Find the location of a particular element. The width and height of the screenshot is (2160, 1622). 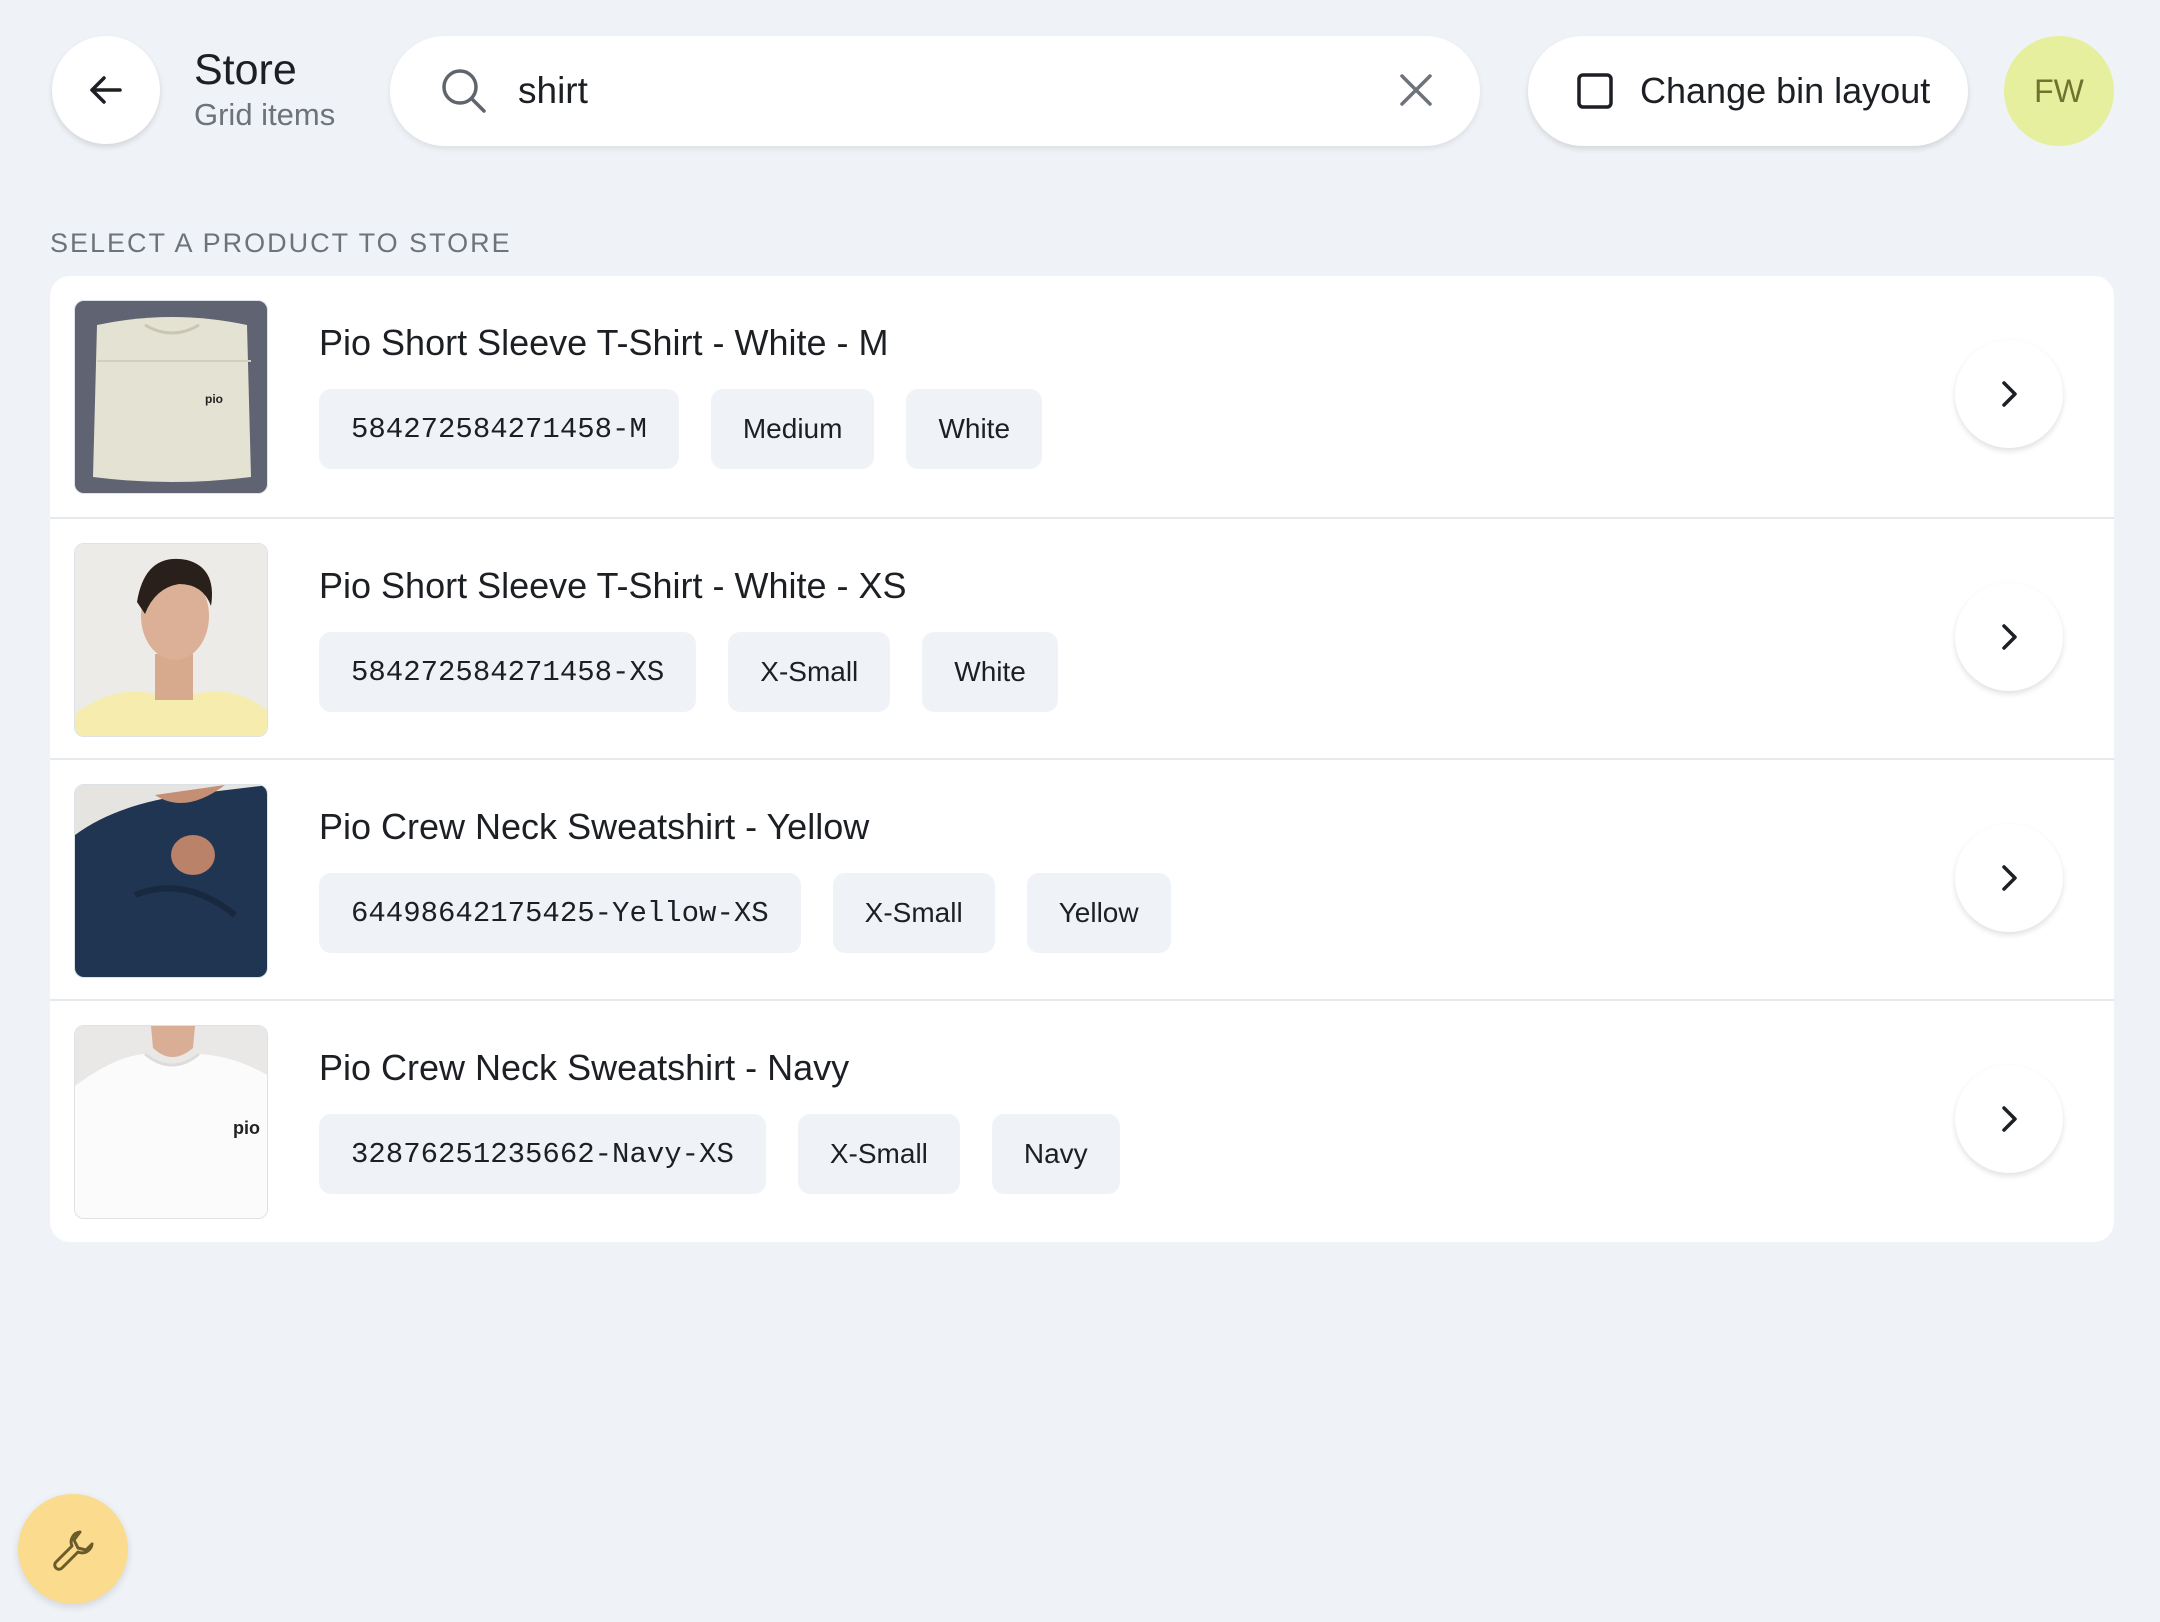

back-button is located at coordinates (106, 90).